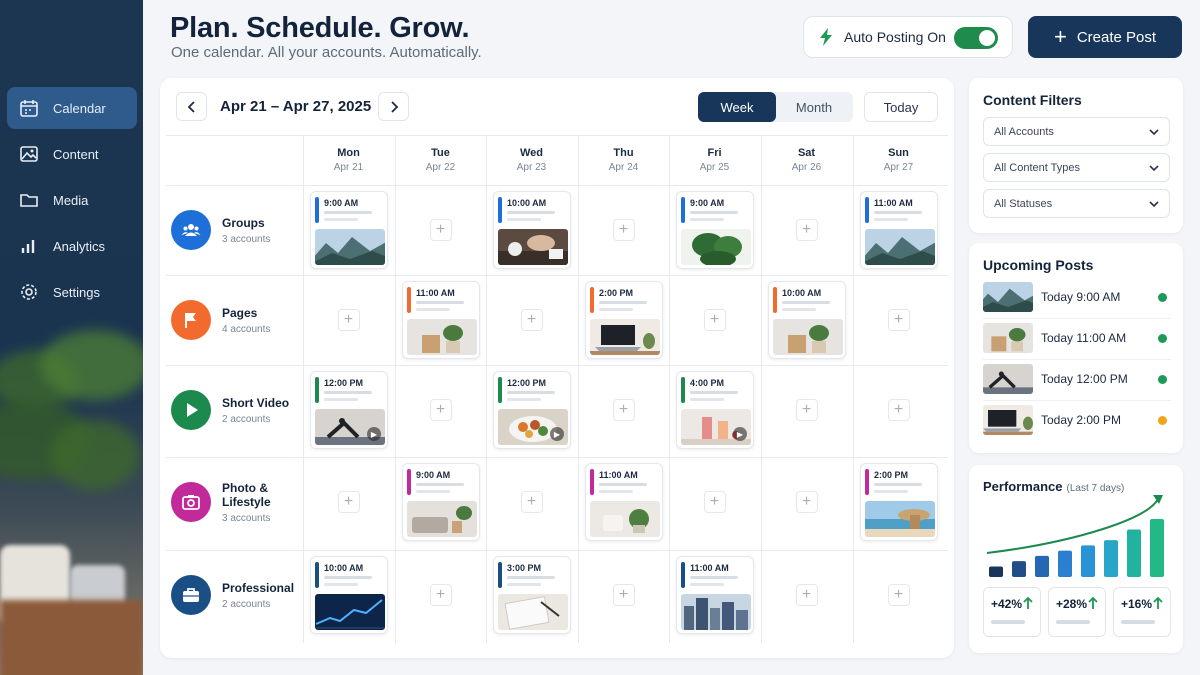 The image size is (1200, 675). I want to click on filters-title: Content Filters, so click(1032, 100).